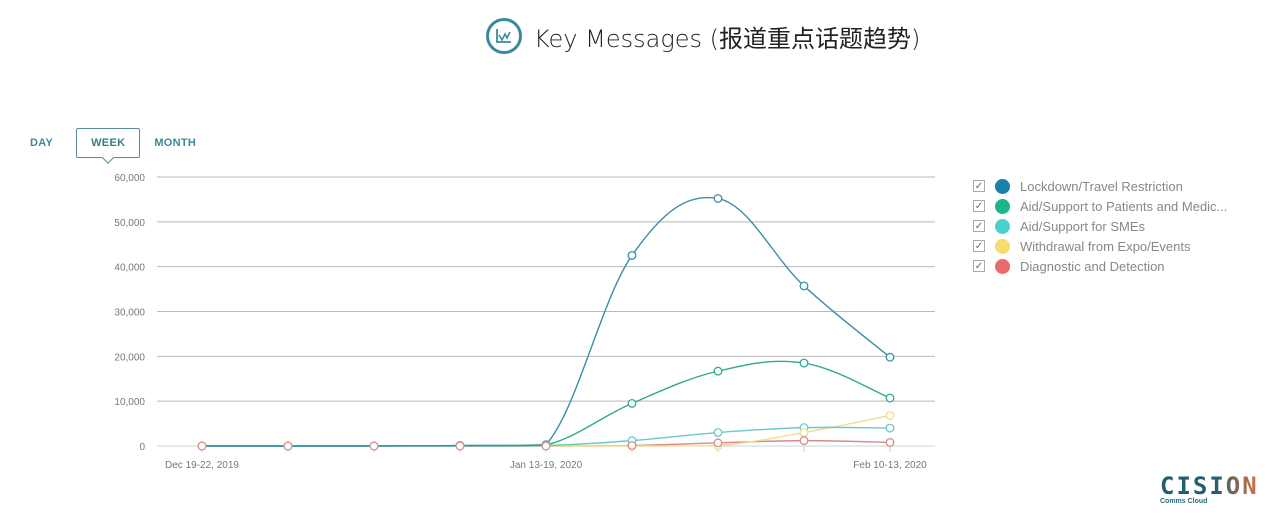 The height and width of the screenshot is (517, 1268). I want to click on y-tick-label: 30,000, so click(129, 313).